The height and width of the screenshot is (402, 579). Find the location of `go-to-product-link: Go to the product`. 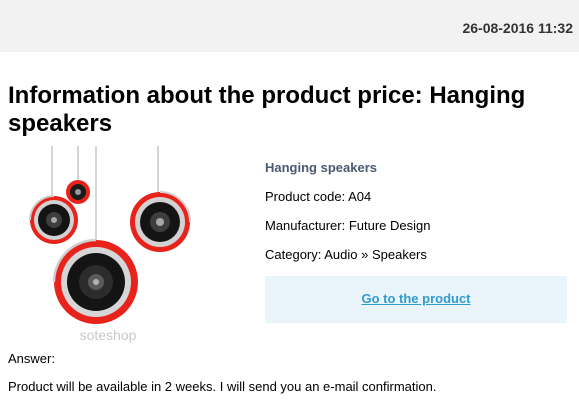

go-to-product-link: Go to the product is located at coordinates (416, 298).